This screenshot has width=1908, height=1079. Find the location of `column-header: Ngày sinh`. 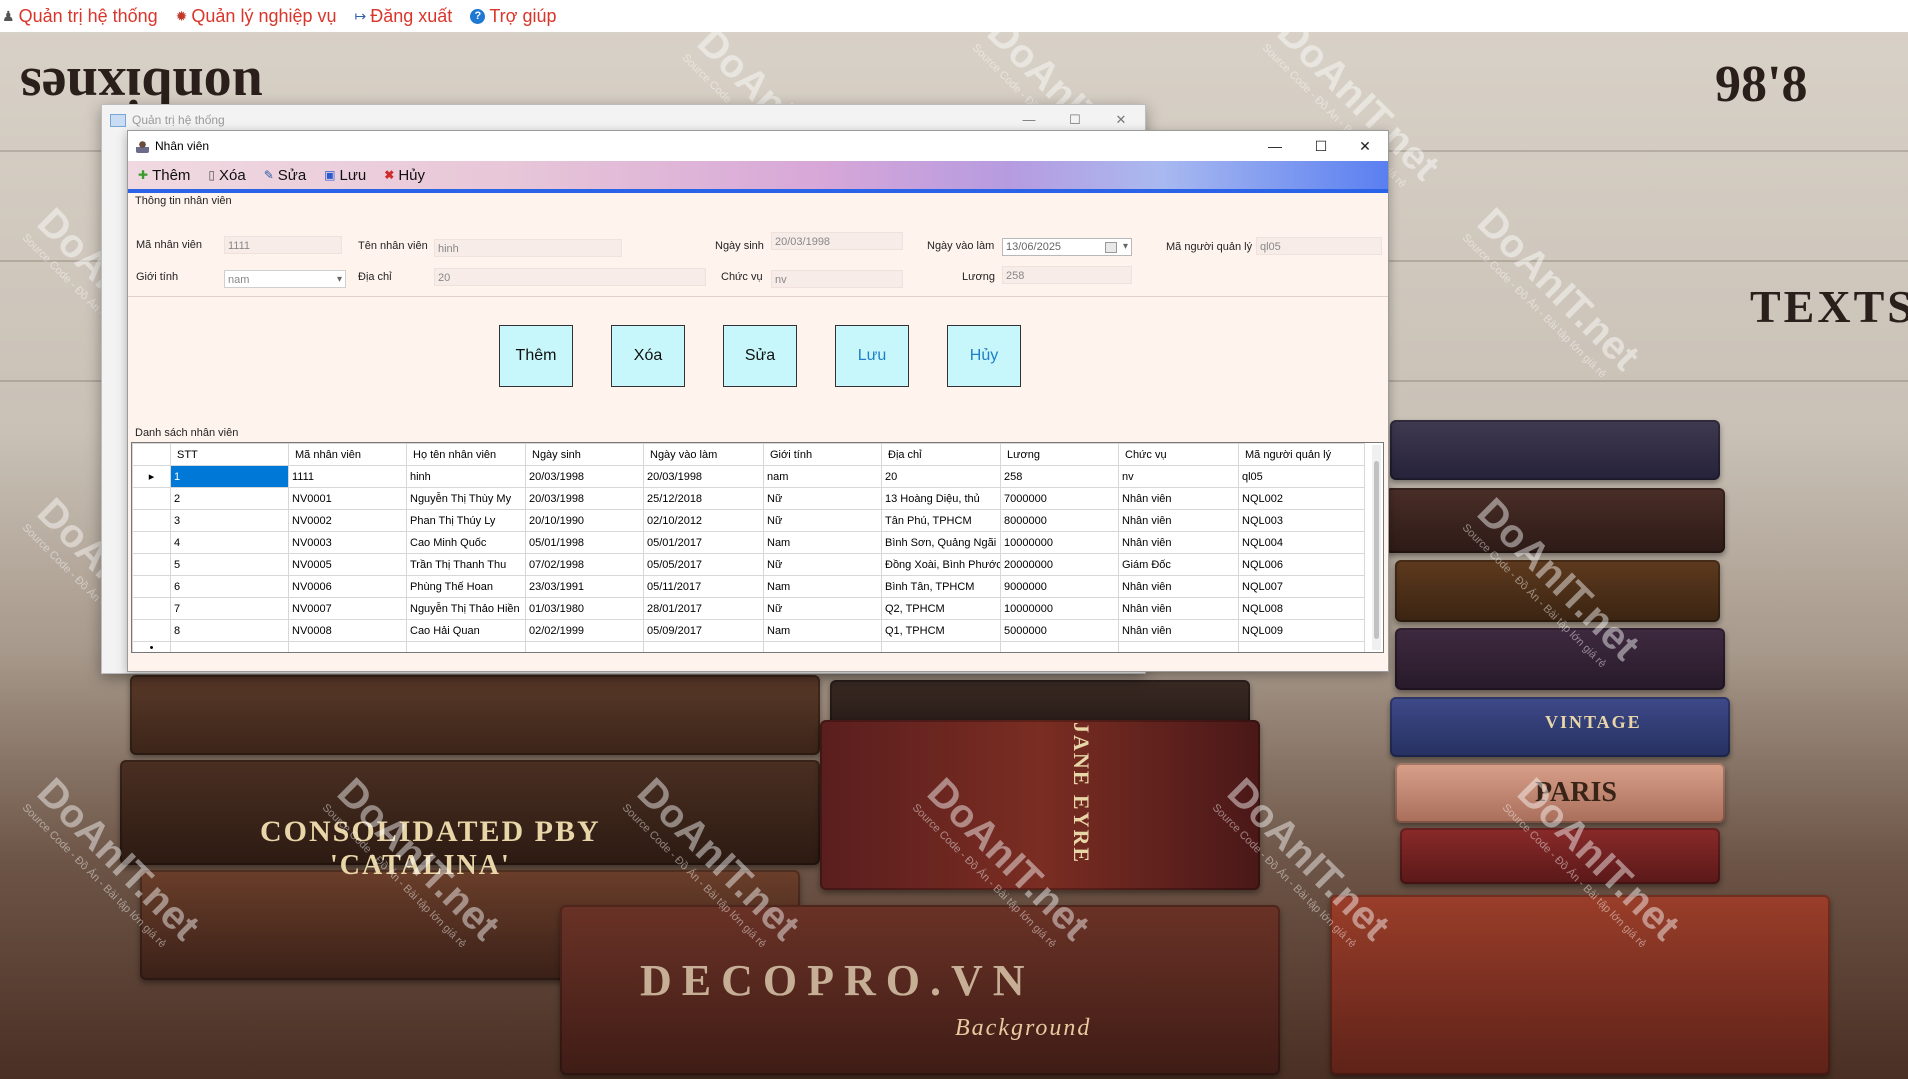

column-header: Ngày sinh is located at coordinates (584, 454).